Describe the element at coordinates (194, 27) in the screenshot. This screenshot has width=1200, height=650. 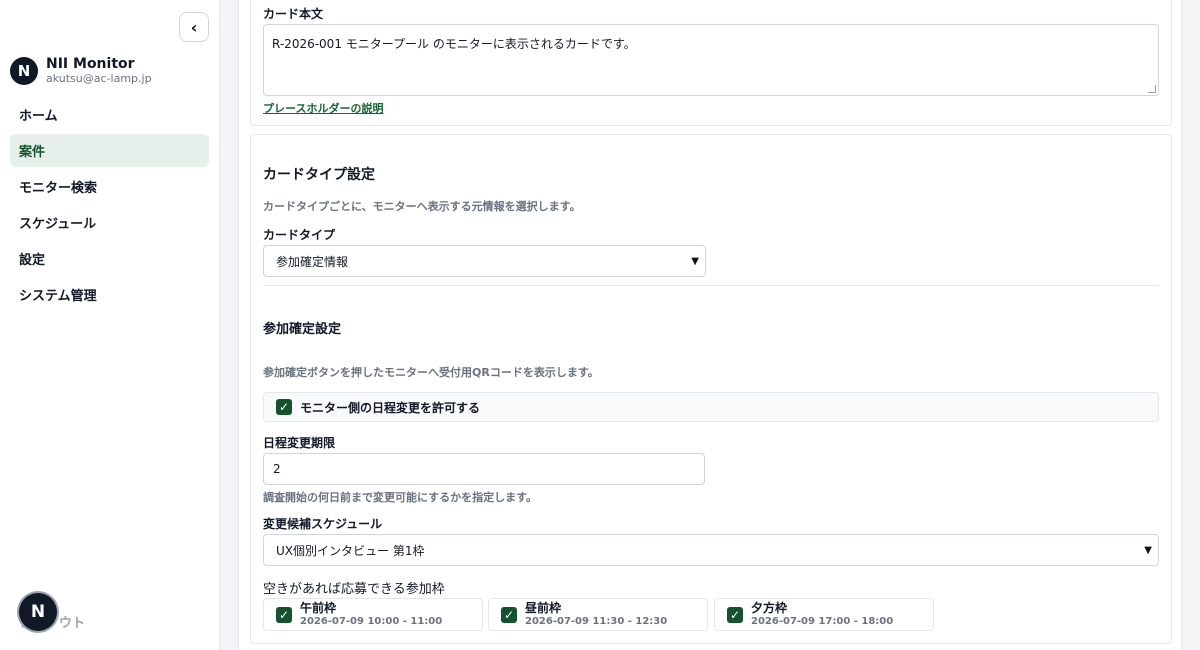
I see `sidebar-collapse-button: ‹` at that location.